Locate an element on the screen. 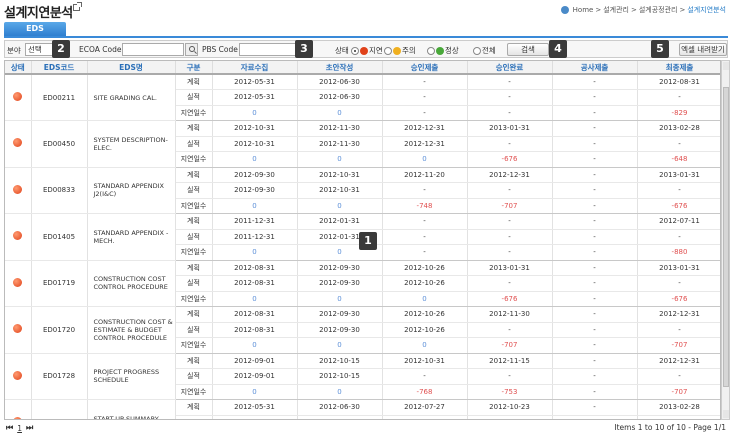  date-cell: 2012-09-30 is located at coordinates (340, 330).